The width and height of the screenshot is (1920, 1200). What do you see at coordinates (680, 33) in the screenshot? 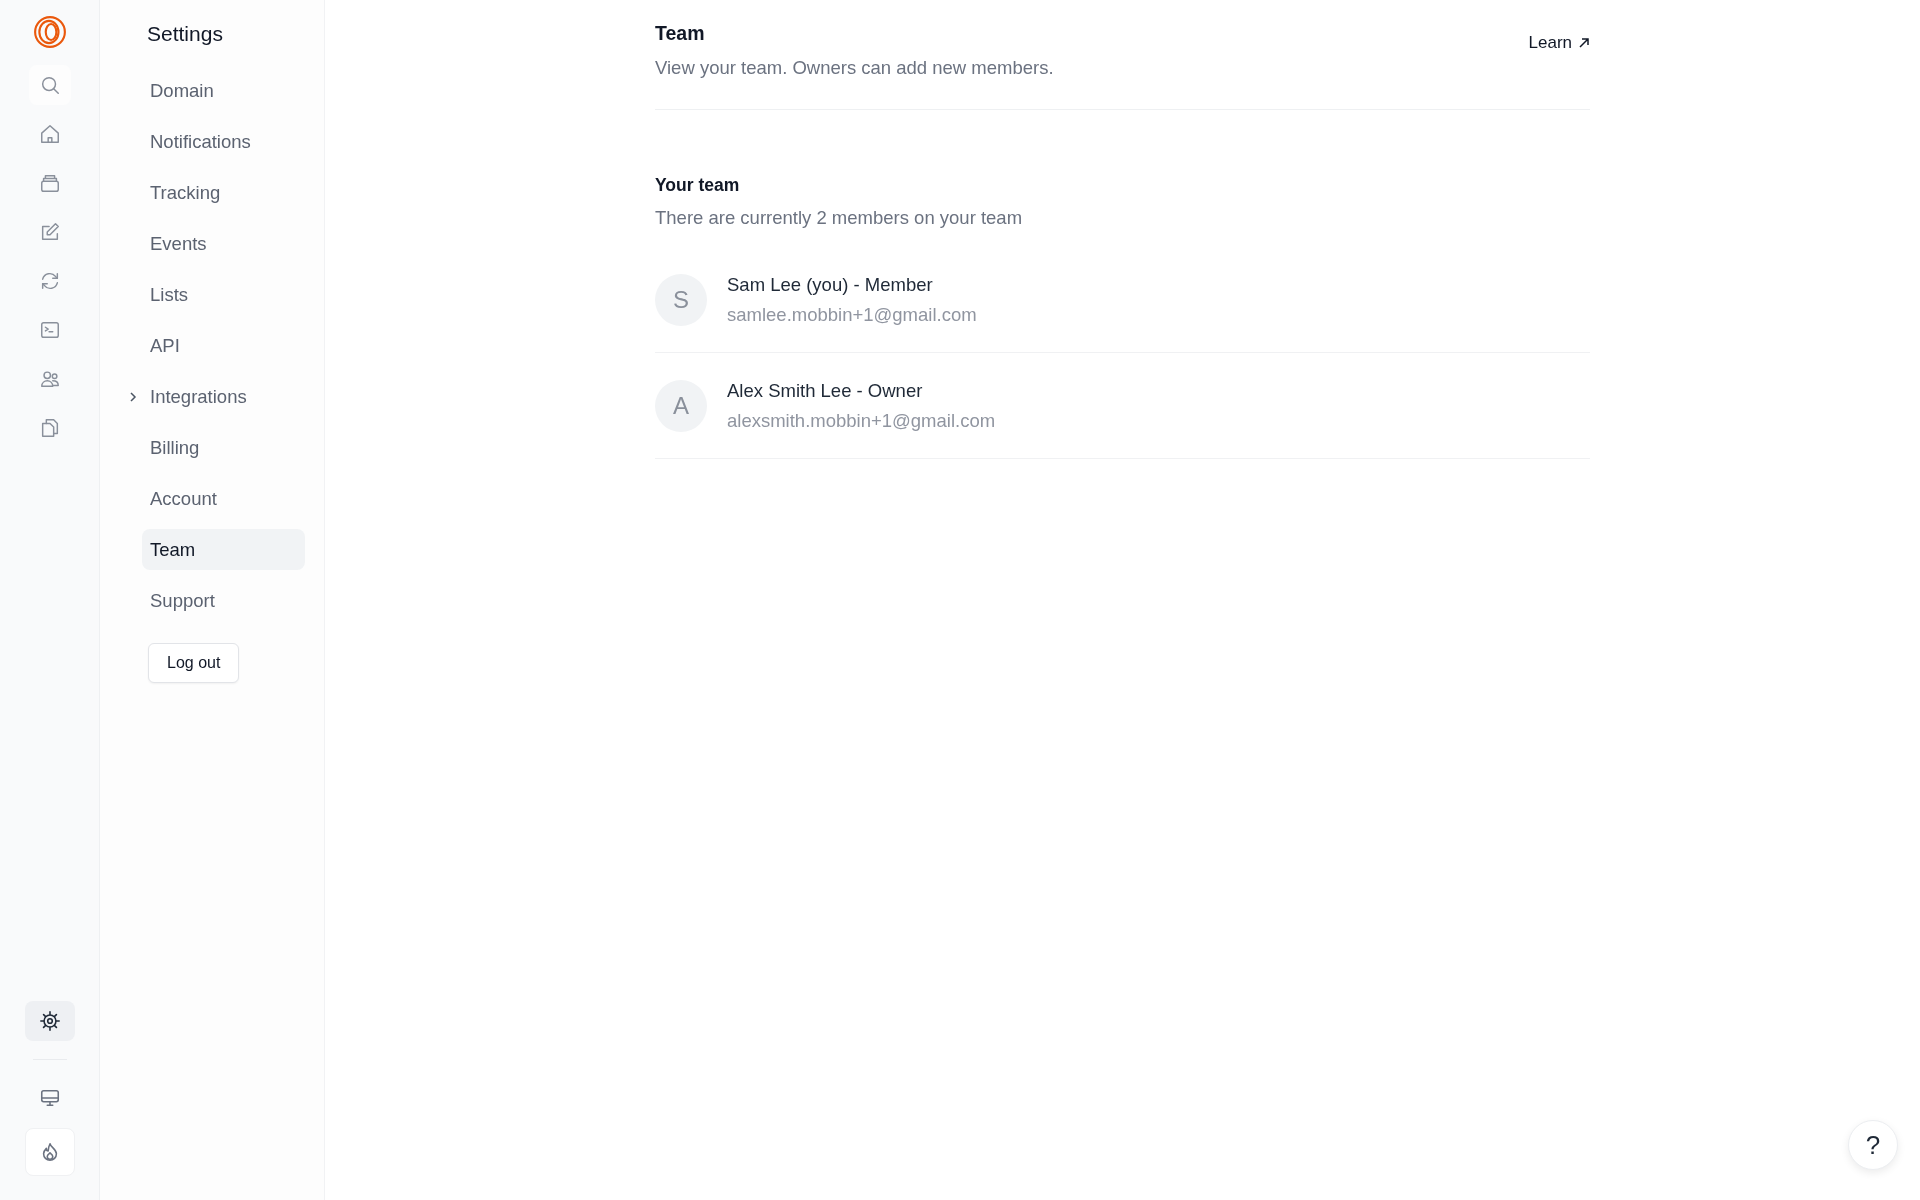
I see `page-title: Team` at bounding box center [680, 33].